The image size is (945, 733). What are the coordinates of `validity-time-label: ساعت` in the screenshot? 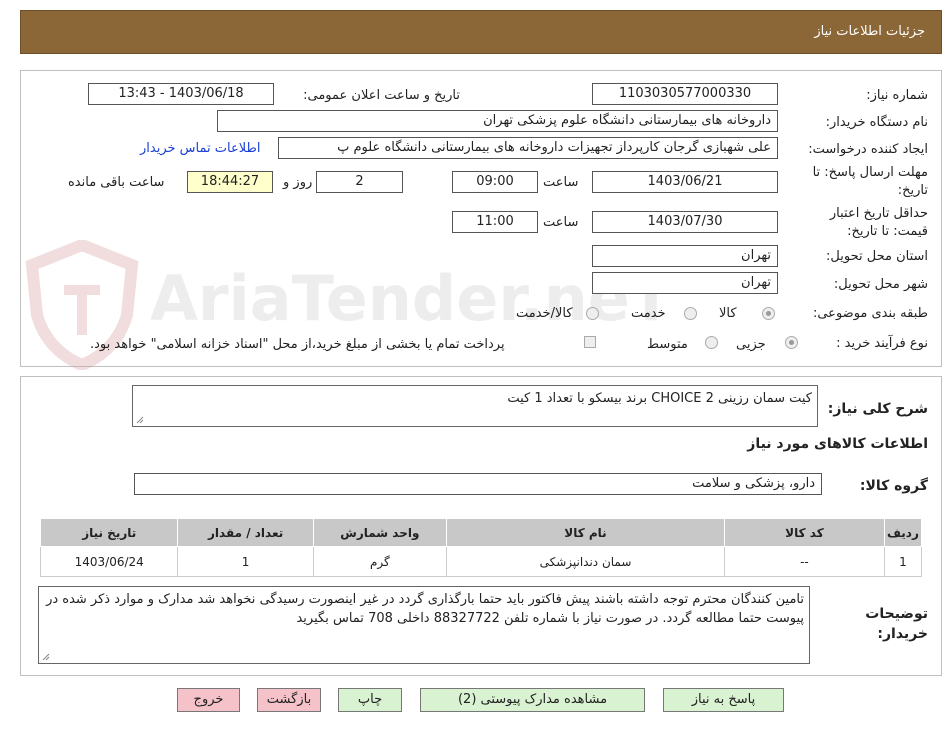 It's located at (561, 222).